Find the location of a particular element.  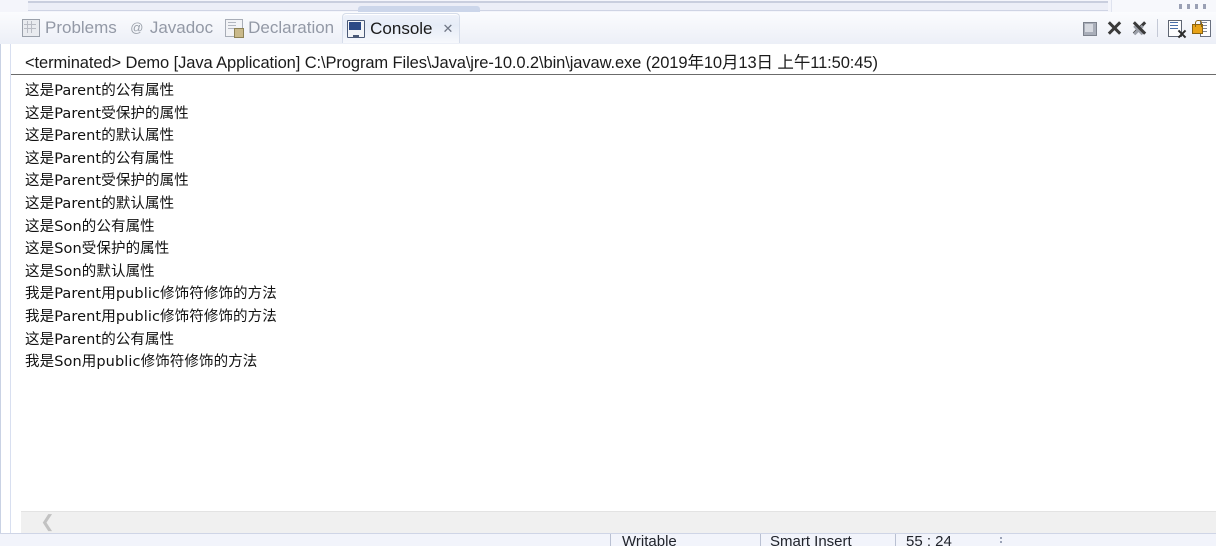

chrome-line-body is located at coordinates (568, 7).